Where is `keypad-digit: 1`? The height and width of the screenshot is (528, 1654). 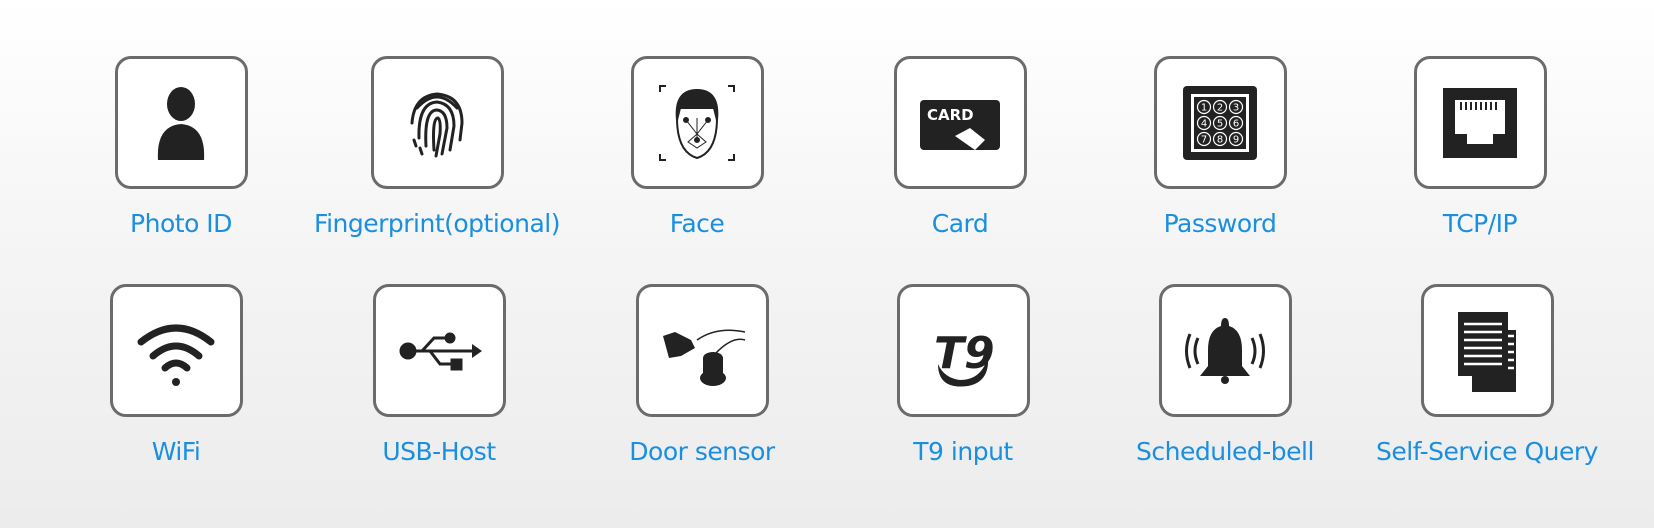 keypad-digit: 1 is located at coordinates (1204, 107).